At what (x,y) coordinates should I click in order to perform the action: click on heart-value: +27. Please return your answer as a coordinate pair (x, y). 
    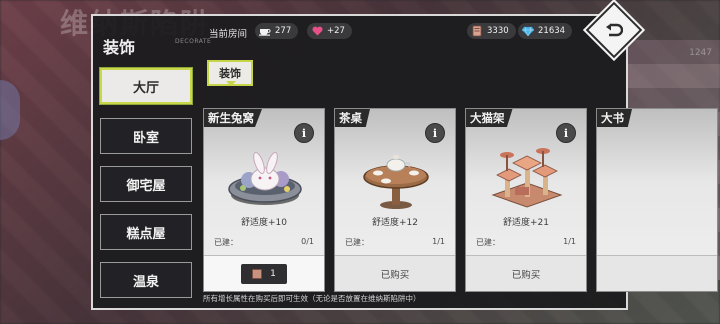
    Looking at the image, I should click on (336, 31).